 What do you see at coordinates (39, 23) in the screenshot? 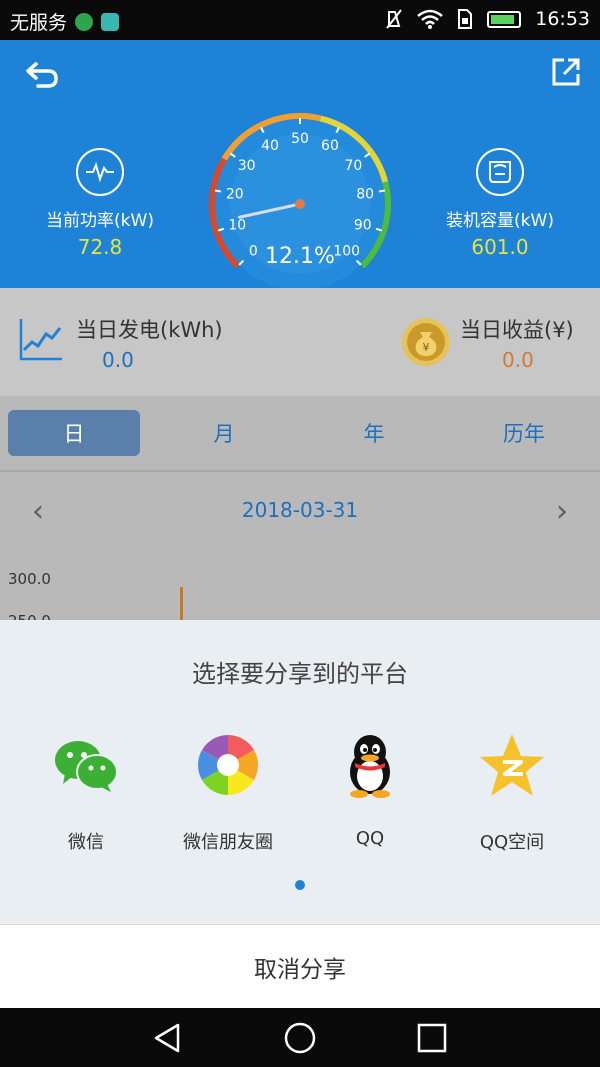
I see `carrier-label: 无服务` at bounding box center [39, 23].